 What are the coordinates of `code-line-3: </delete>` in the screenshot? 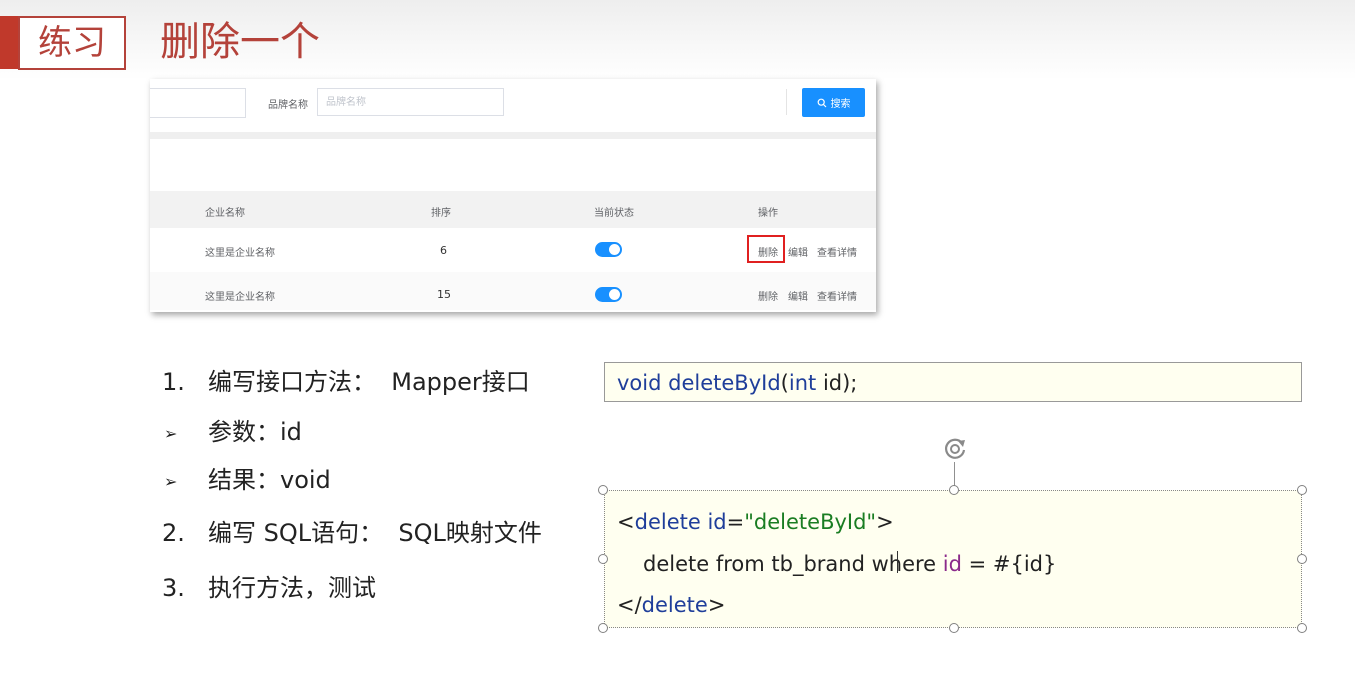 It's located at (671, 605).